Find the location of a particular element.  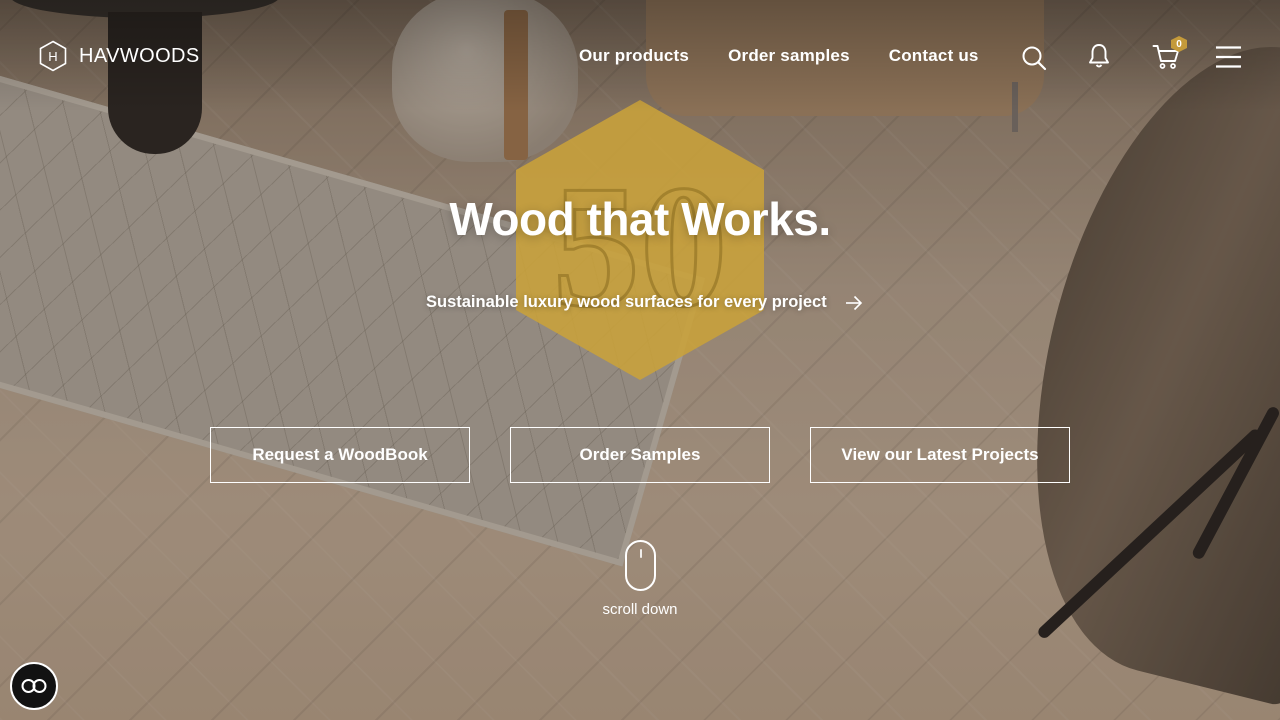

order-samples-button: Order Samples is located at coordinates (640, 455).